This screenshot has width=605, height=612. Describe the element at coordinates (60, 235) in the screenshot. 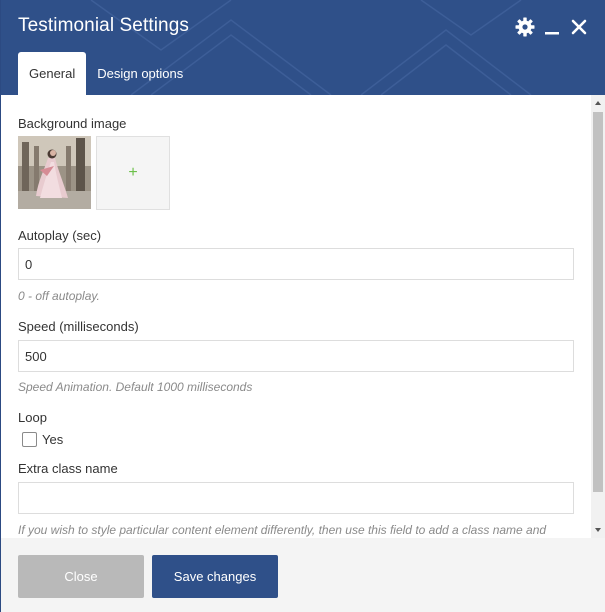

I see `autoplay-label: Autoplay (sec)` at that location.